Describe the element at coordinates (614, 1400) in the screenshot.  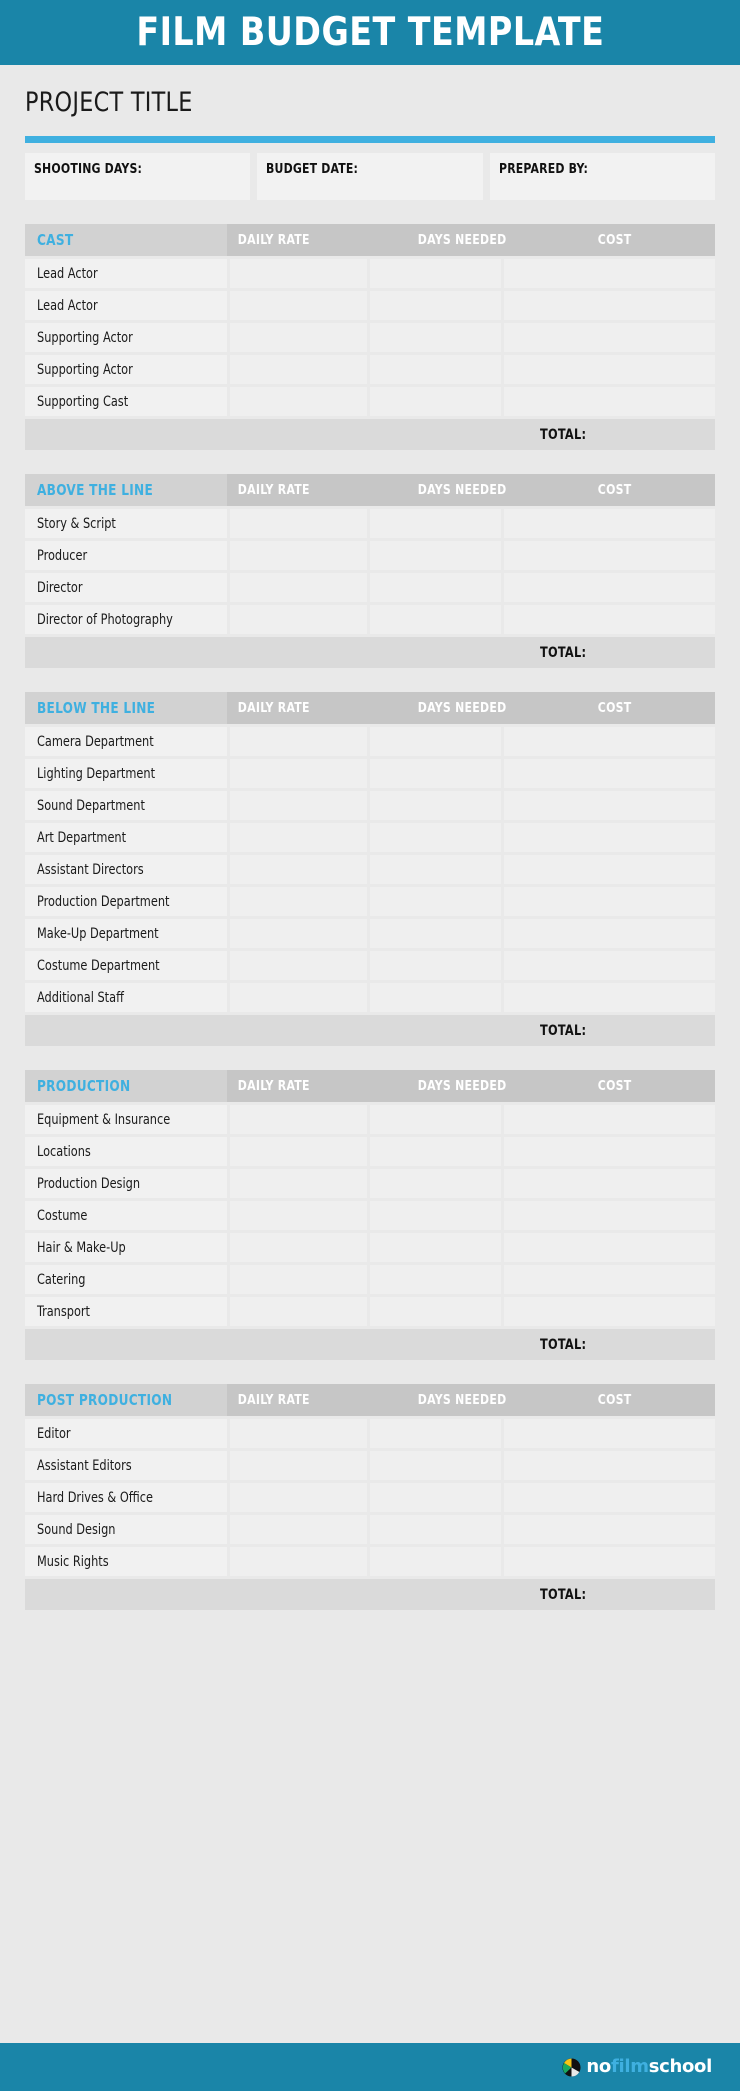
I see `column-header-cost: COST` at that location.